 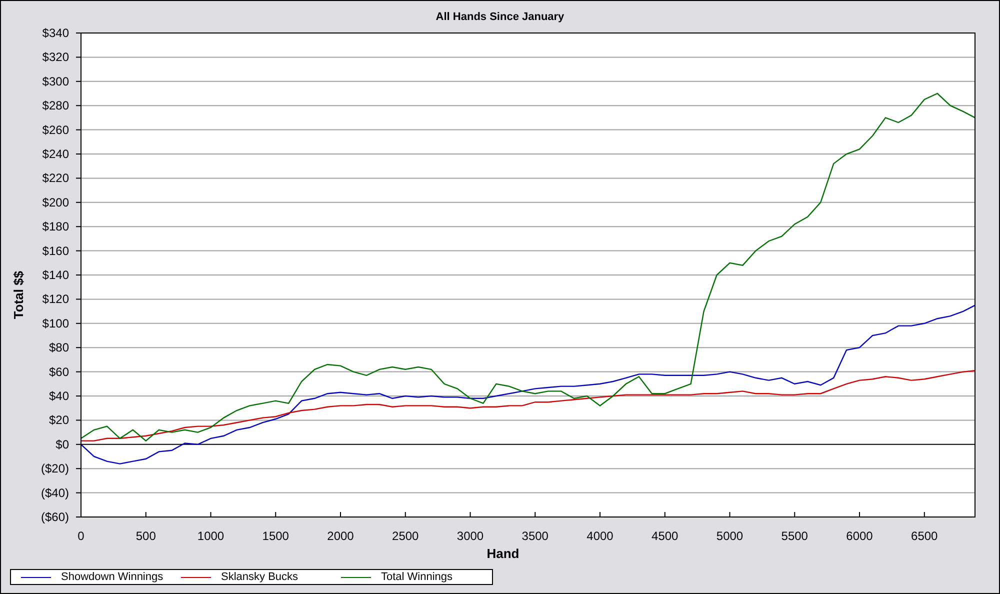 What do you see at coordinates (54, 493) in the screenshot?
I see `tick-label: ($40)` at bounding box center [54, 493].